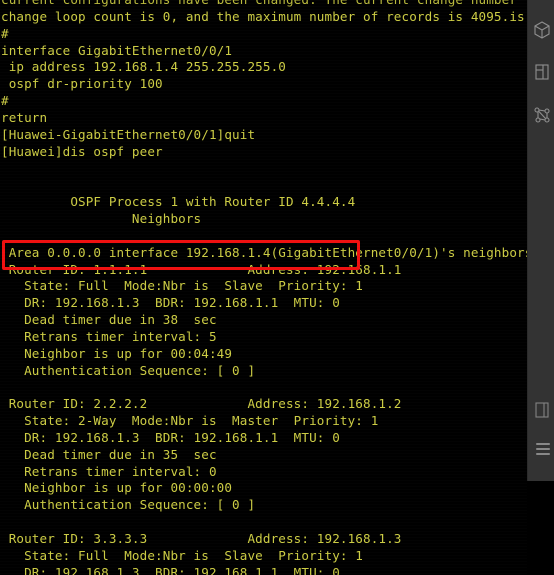 The image size is (554, 575). I want to click on nodes-icon, so click(542, 115).